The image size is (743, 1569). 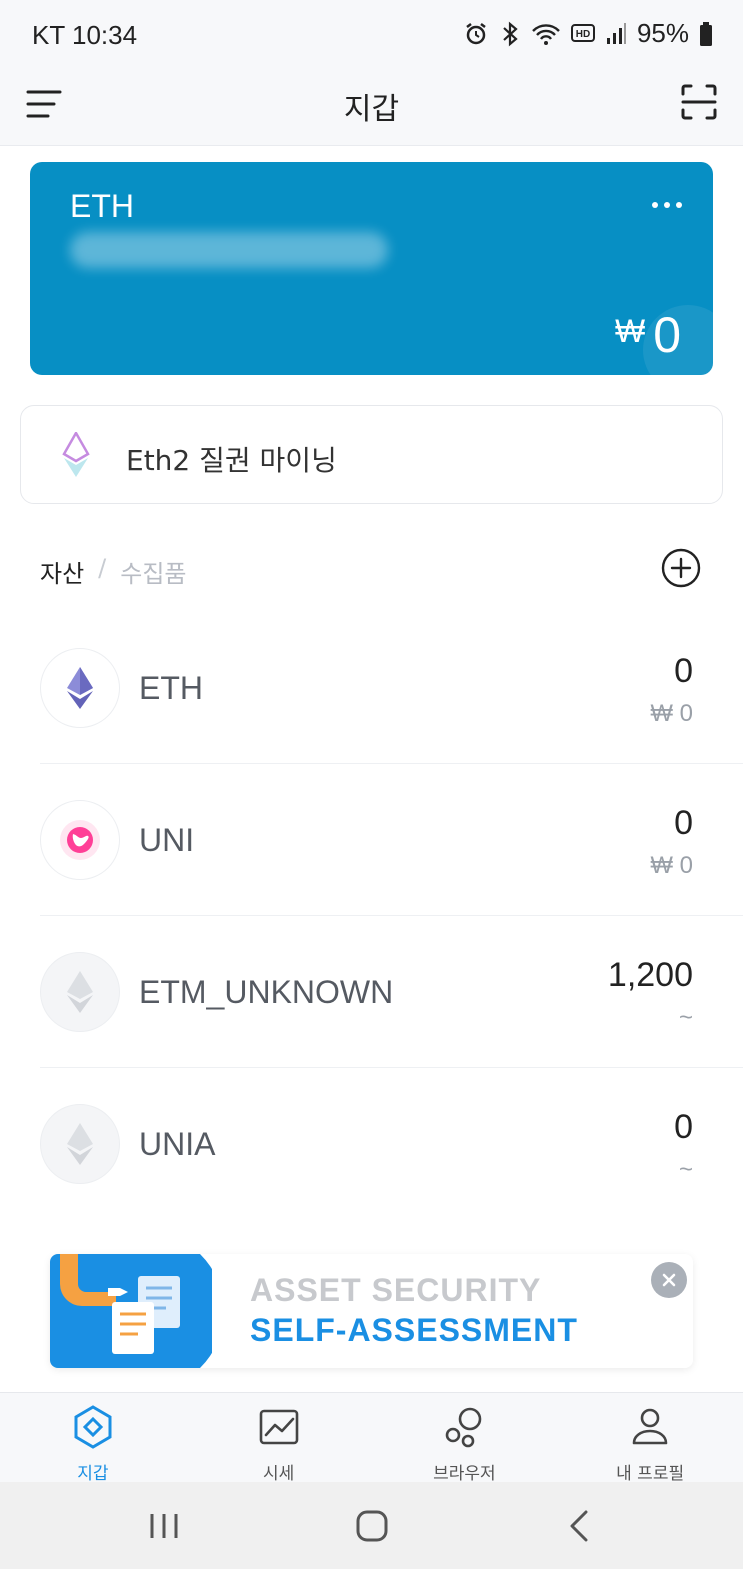 I want to click on card-coin-name: ETH, so click(x=102, y=206).